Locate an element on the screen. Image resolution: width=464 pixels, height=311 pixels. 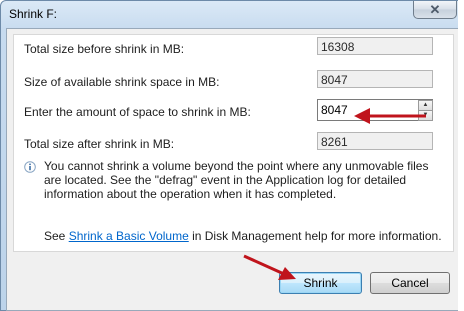
stepper-buttons: ▲ ▼ is located at coordinates (425, 110).